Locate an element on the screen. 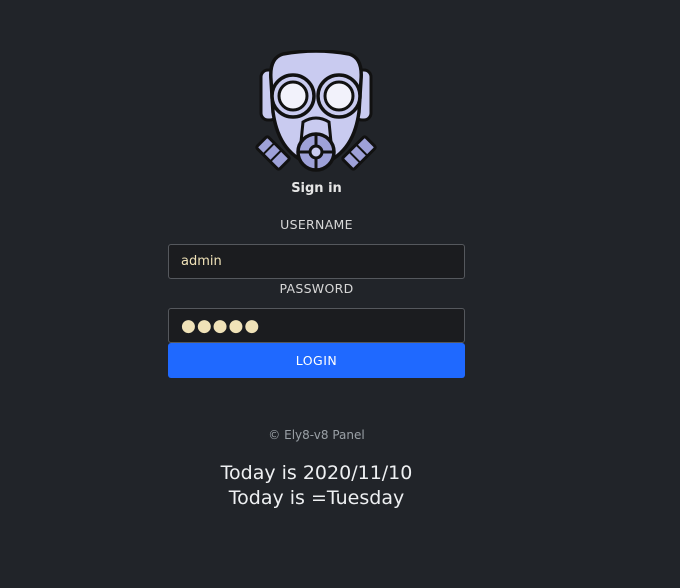 The width and height of the screenshot is (680, 588). day-text: Today is =Tuesday is located at coordinates (316, 498).